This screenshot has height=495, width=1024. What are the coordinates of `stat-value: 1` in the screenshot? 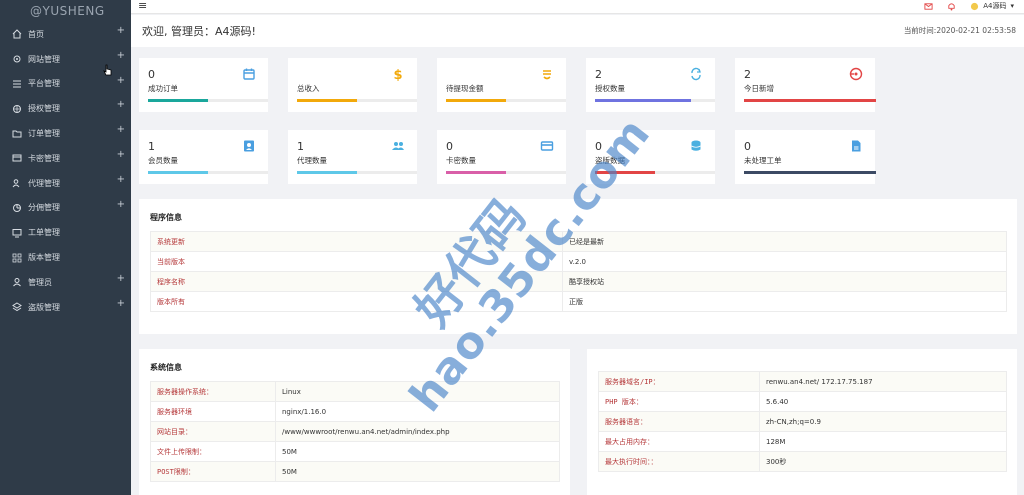 It's located at (300, 146).